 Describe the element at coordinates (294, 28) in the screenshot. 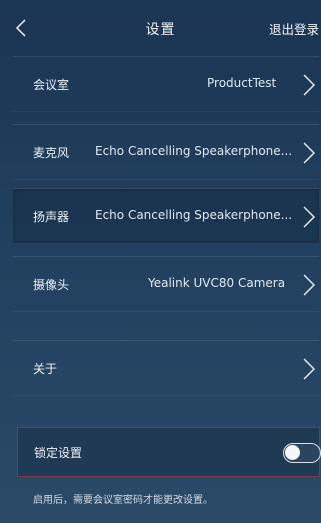

I see `logout-button: 退出登录` at that location.